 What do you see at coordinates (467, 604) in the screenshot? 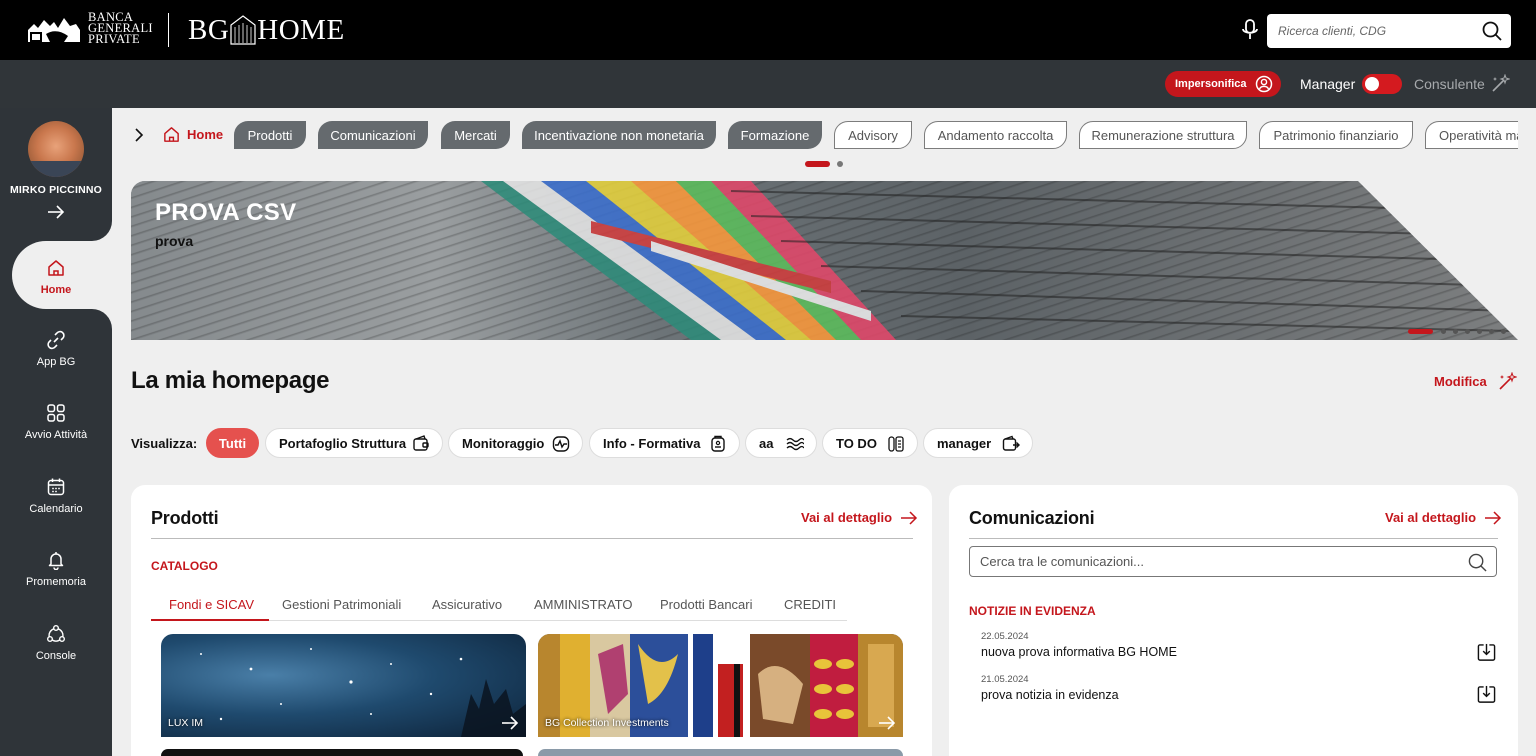
I see `tab-assicurativo: Assicurativo` at bounding box center [467, 604].